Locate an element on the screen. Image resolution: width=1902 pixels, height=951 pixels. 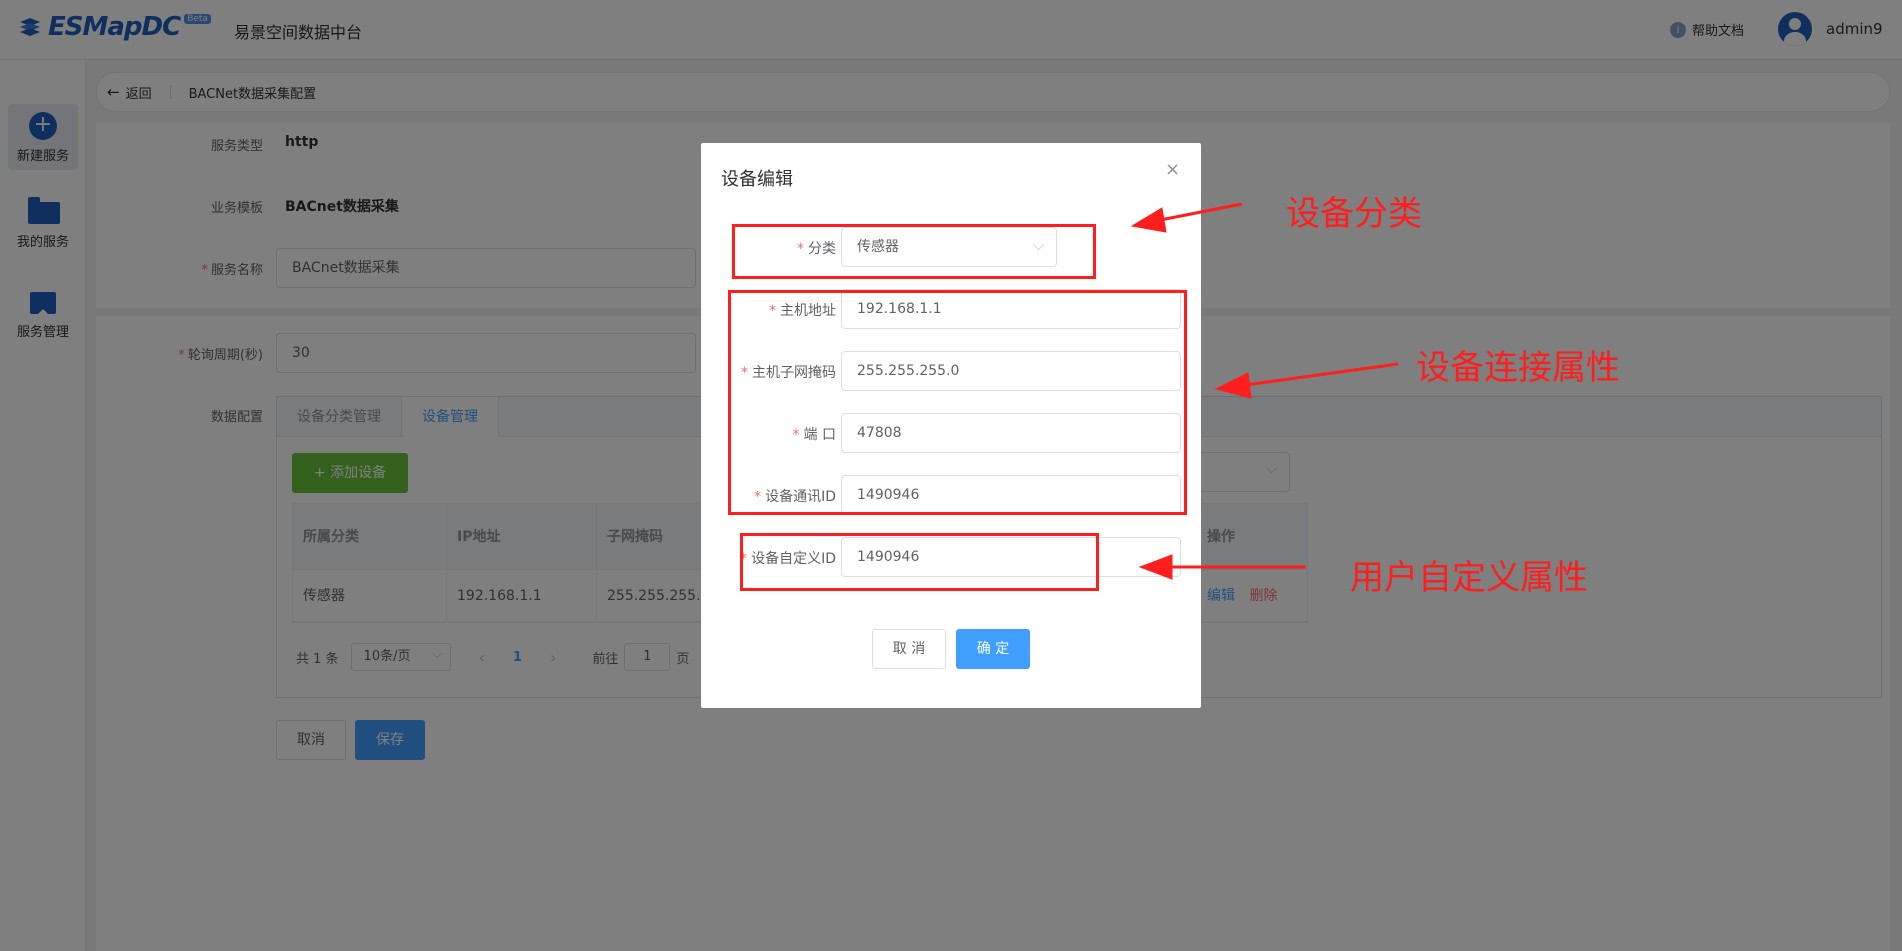
annotation-box-custom is located at coordinates (919, 562).